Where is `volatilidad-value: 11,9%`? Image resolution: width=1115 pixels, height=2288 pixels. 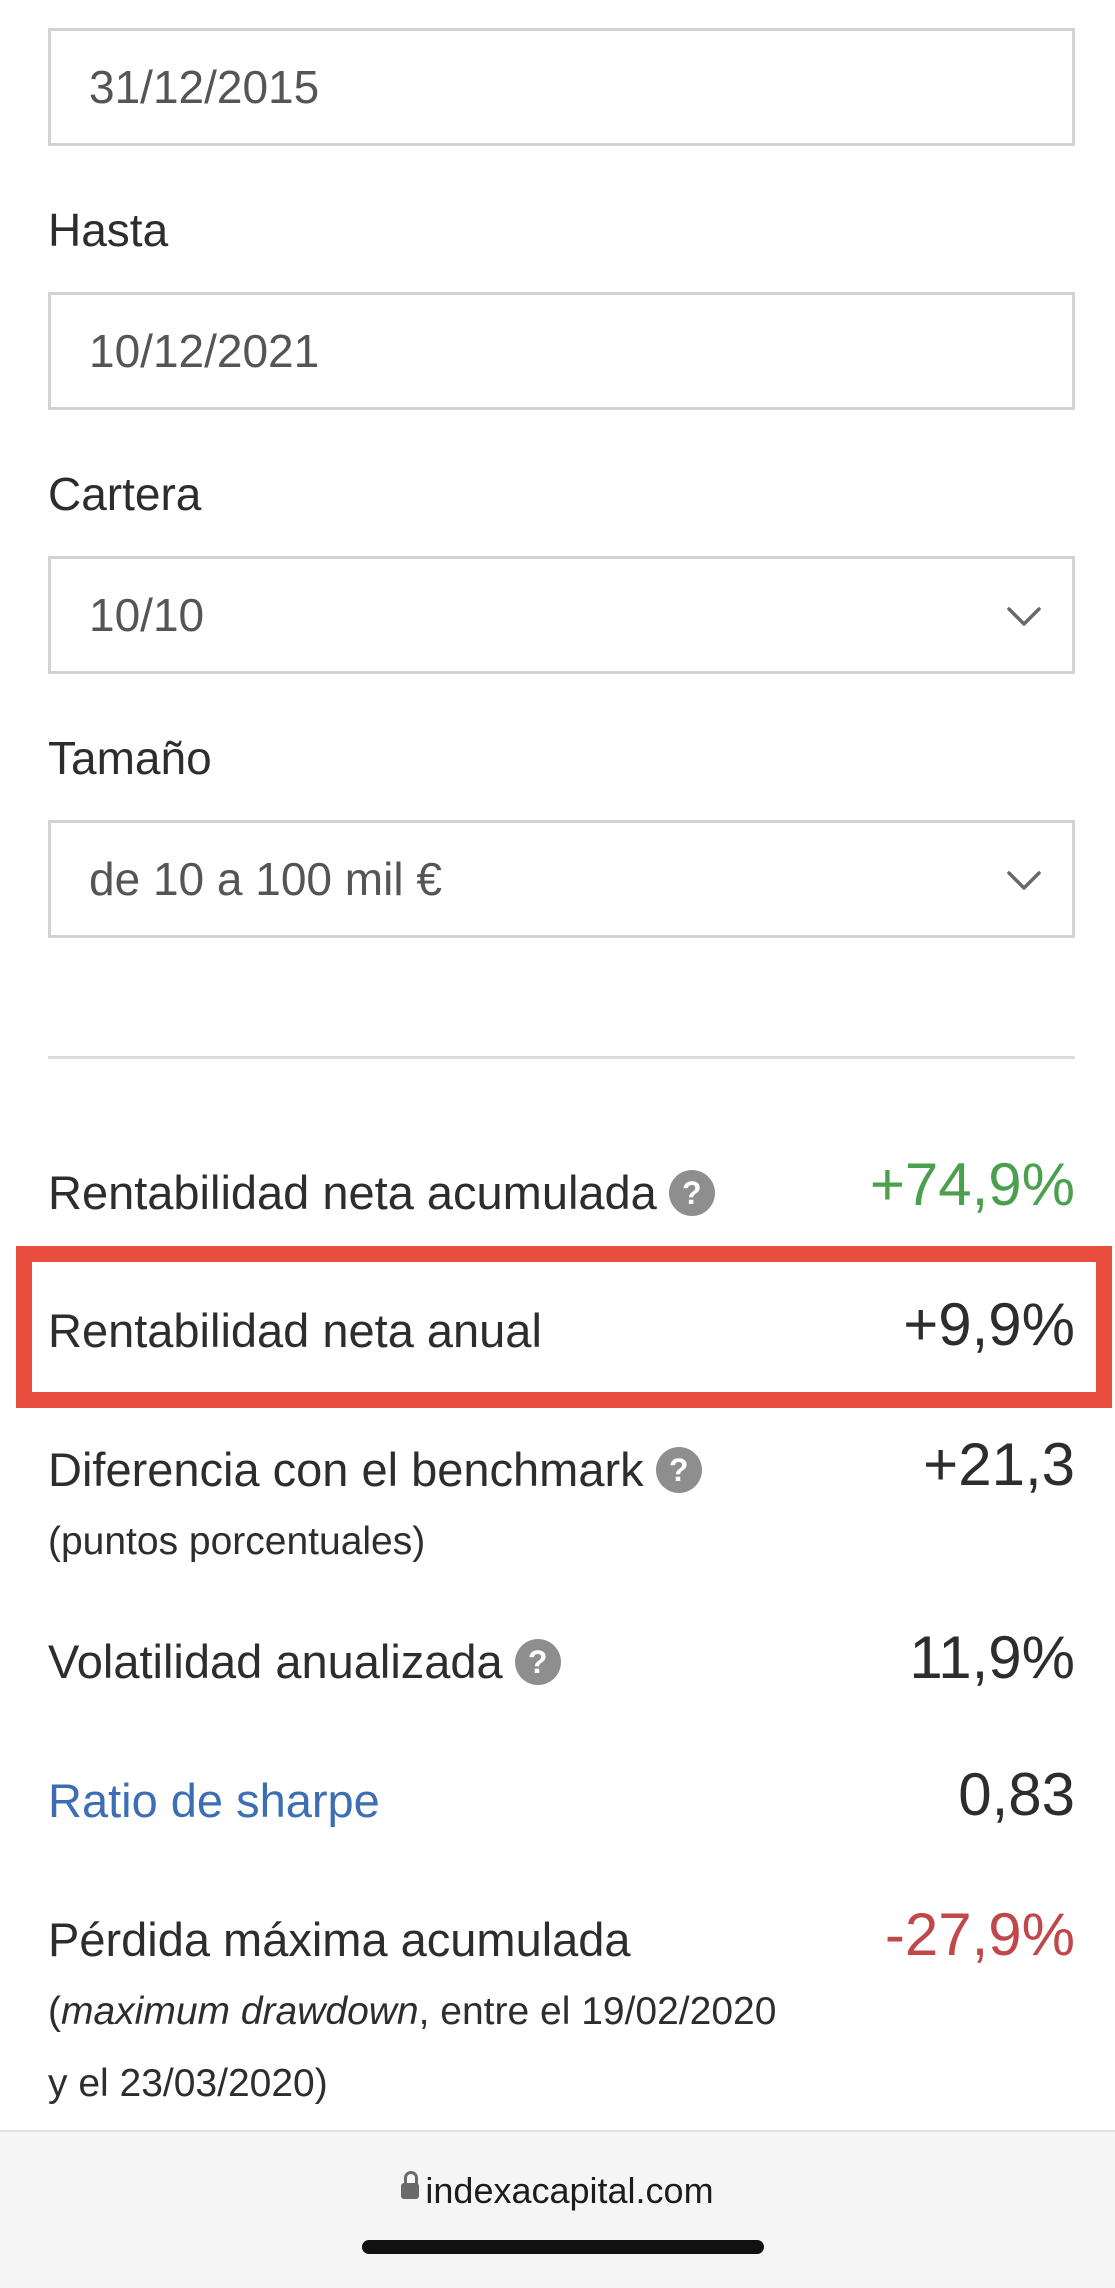 volatilidad-value: 11,9% is located at coordinates (992, 1657).